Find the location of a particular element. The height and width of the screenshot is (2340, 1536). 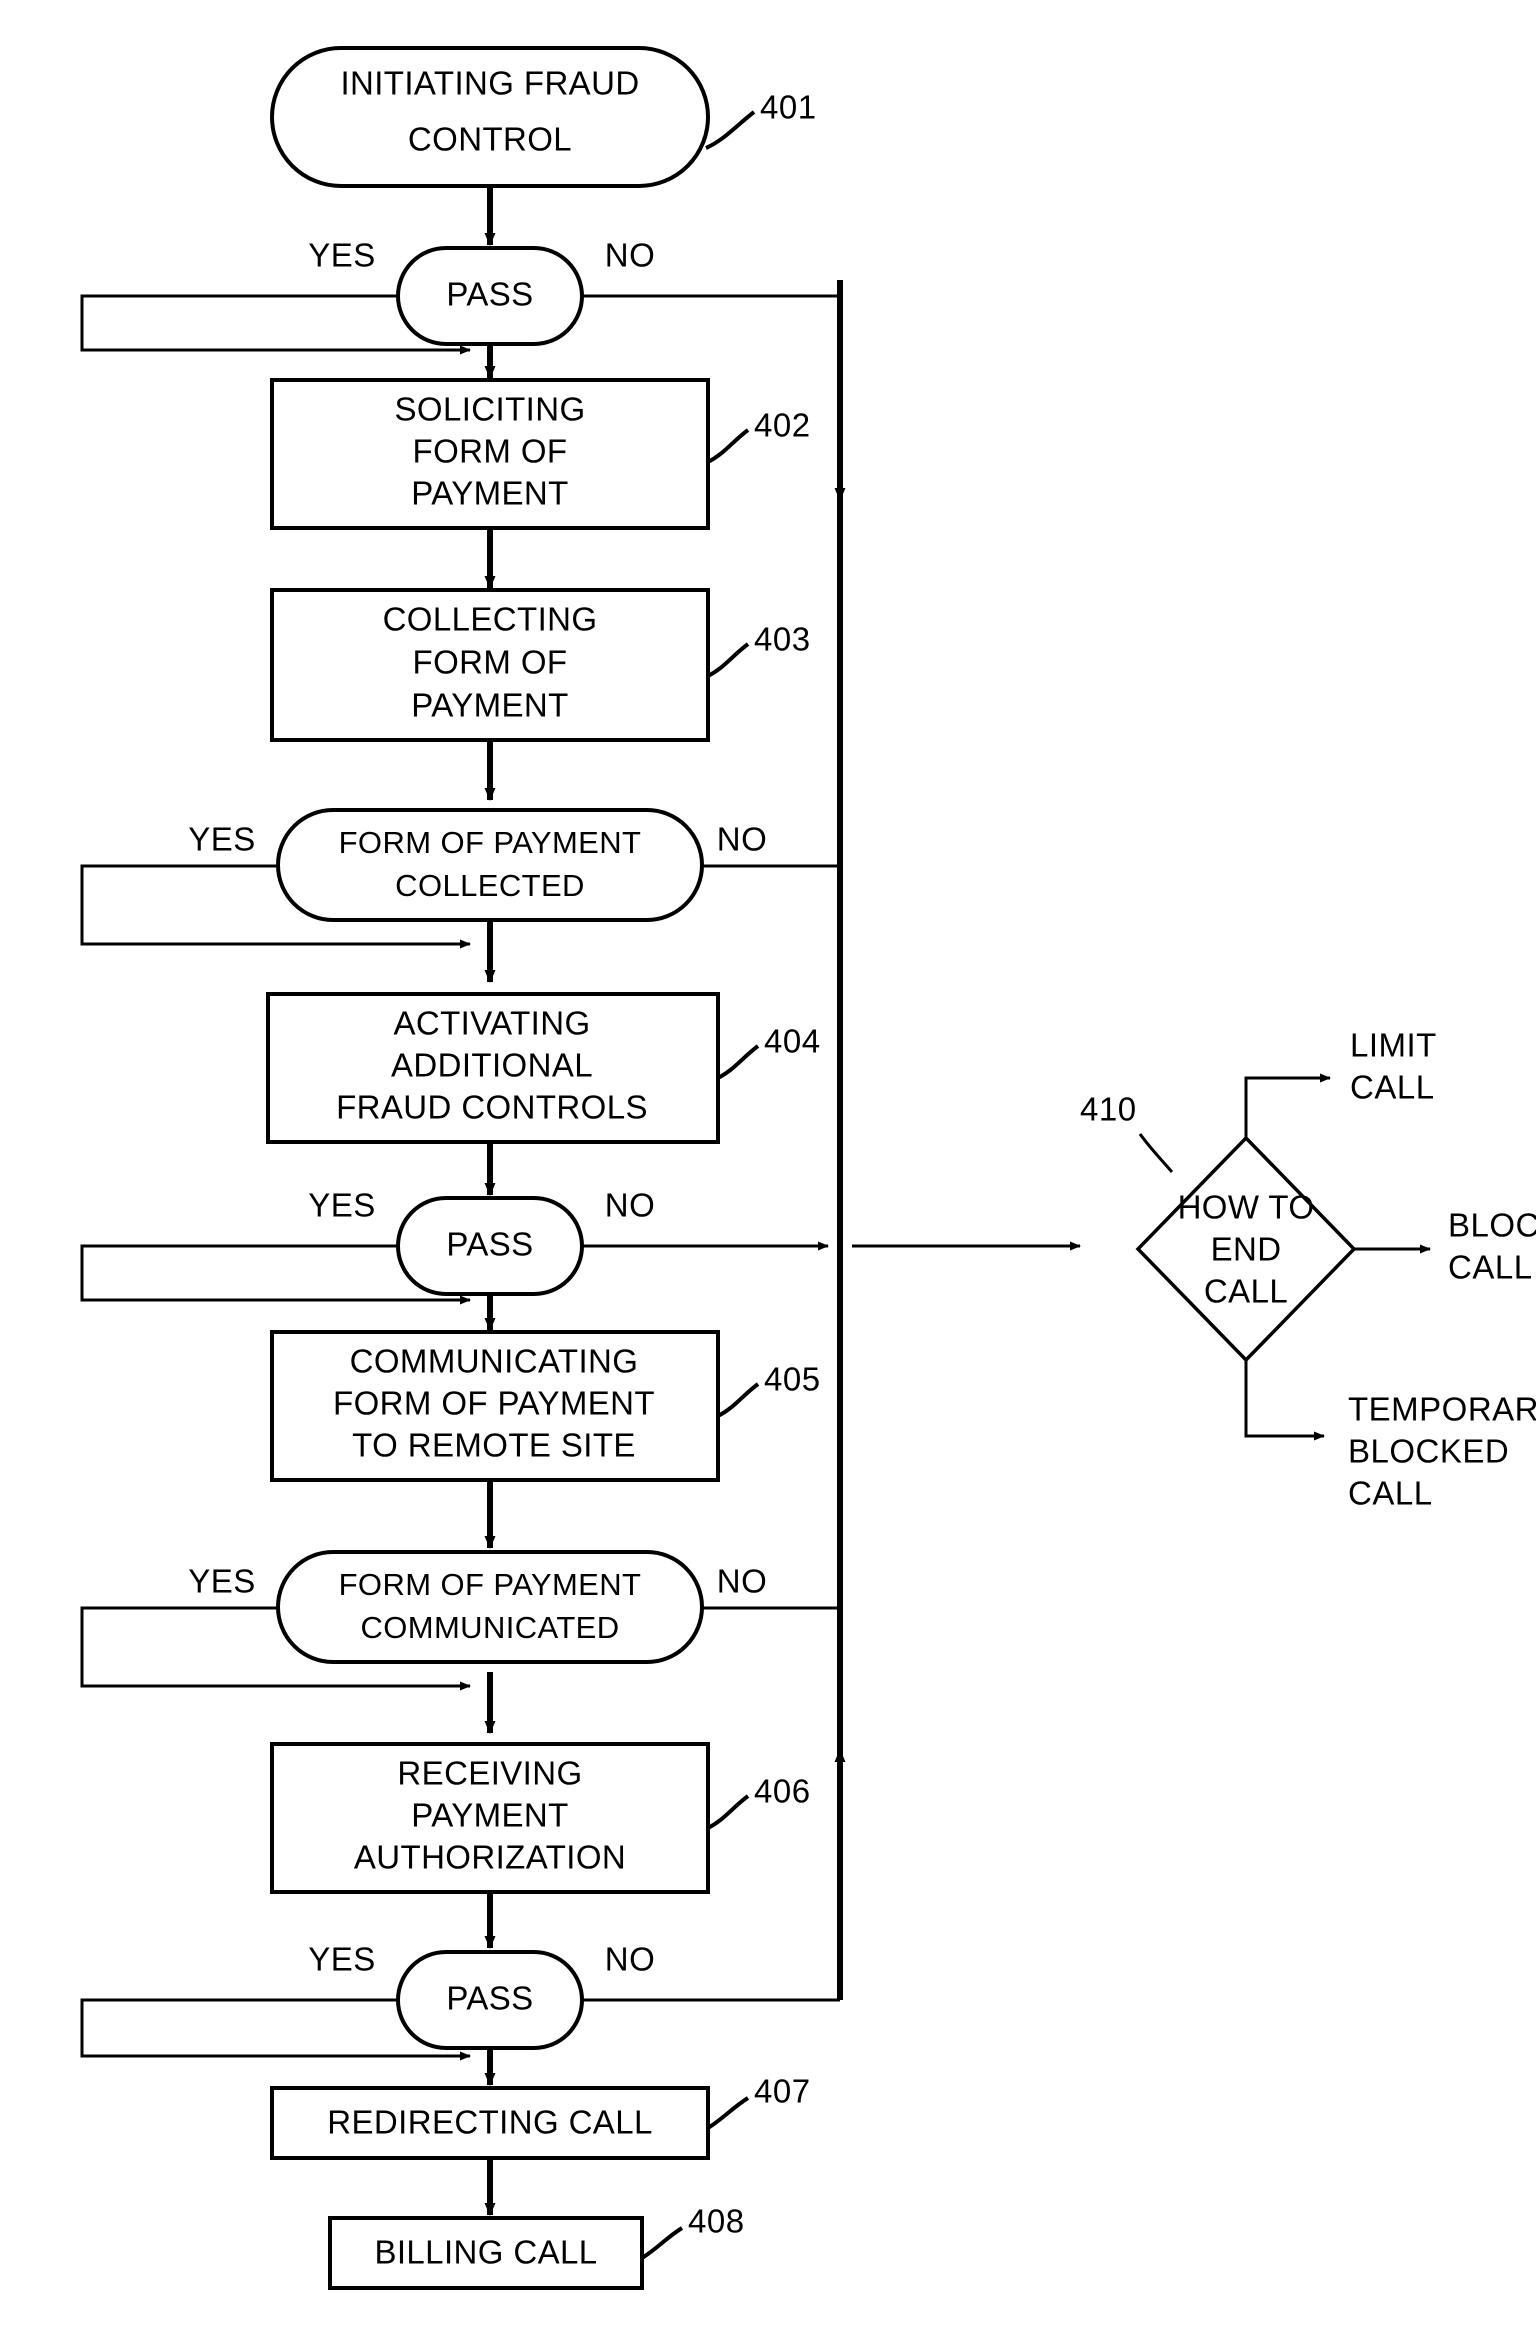

node-402-line-3: PAYMENT is located at coordinates (489, 493).